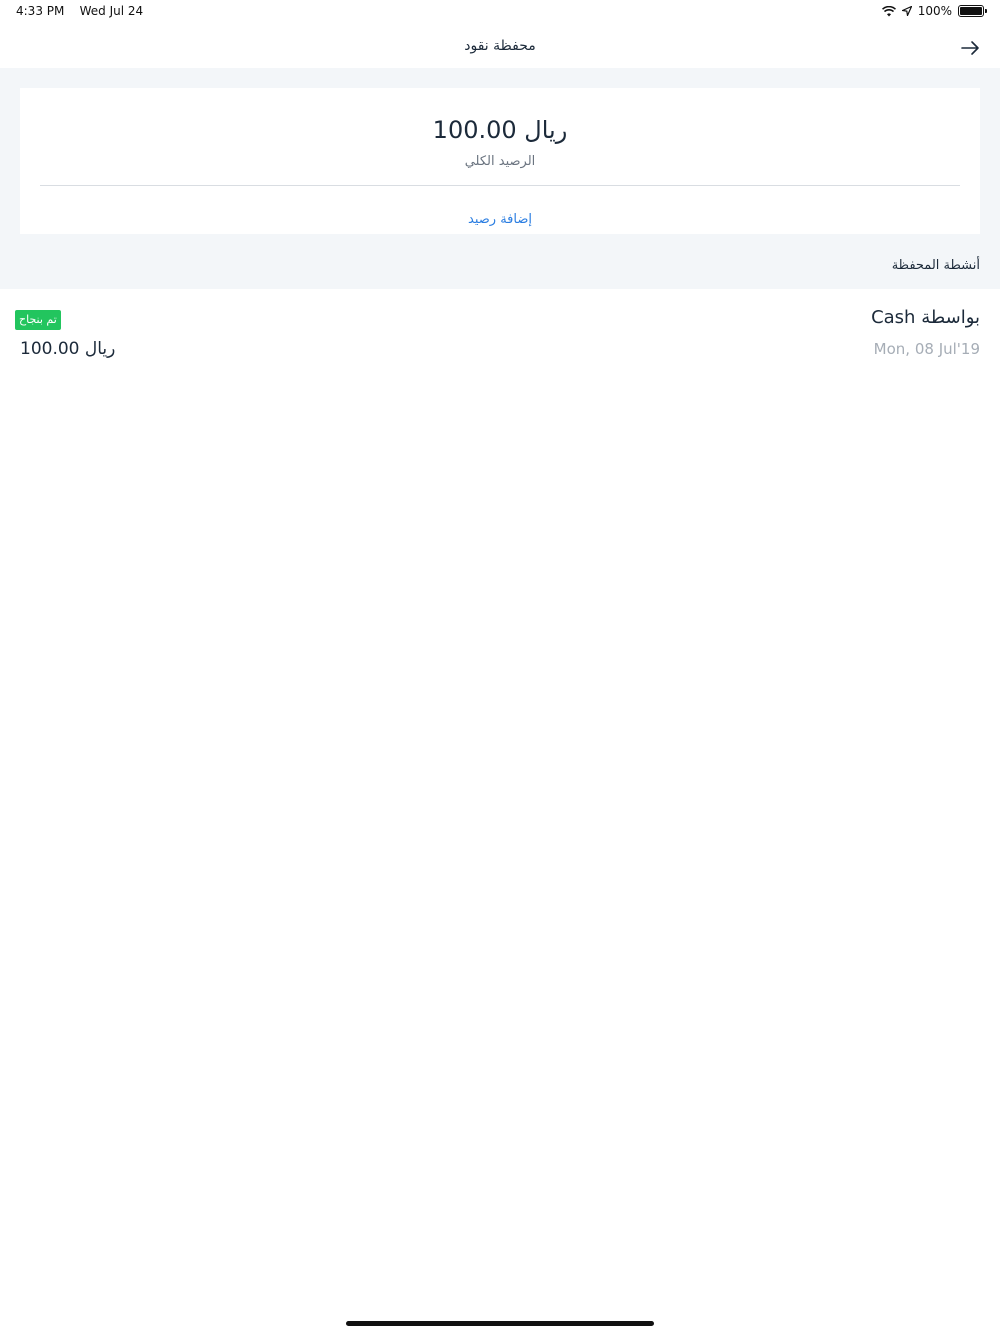 The image size is (1000, 1334). I want to click on activity-method: بواسطة Cash, so click(925, 317).